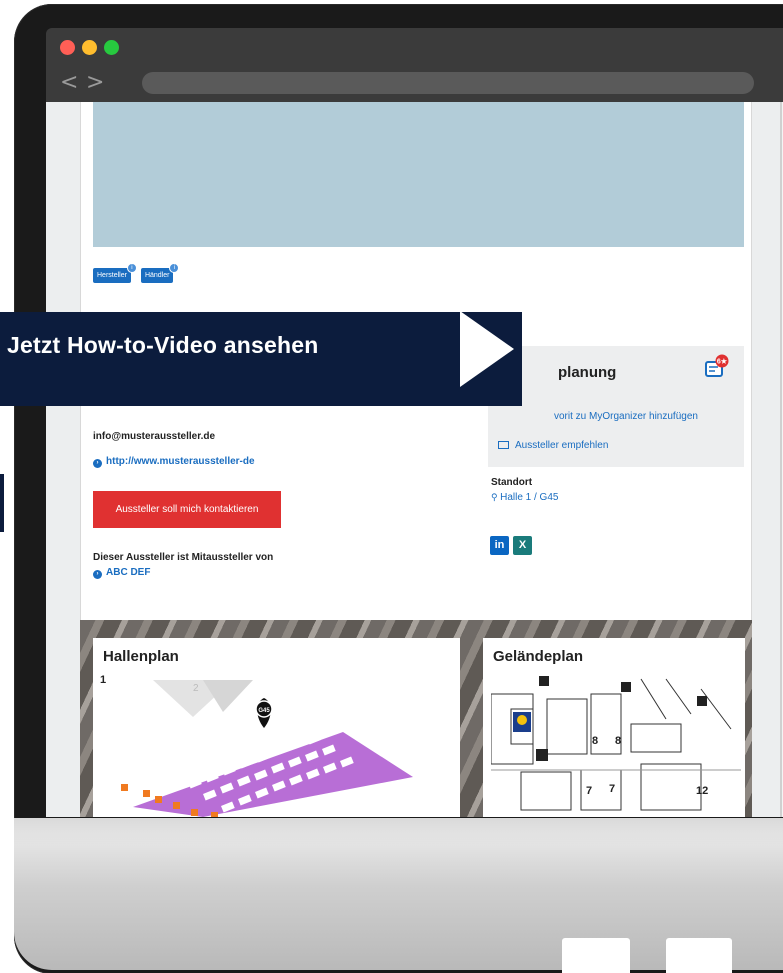 The image size is (783, 973). I want to click on exhibitor-hero-image, so click(418, 174).